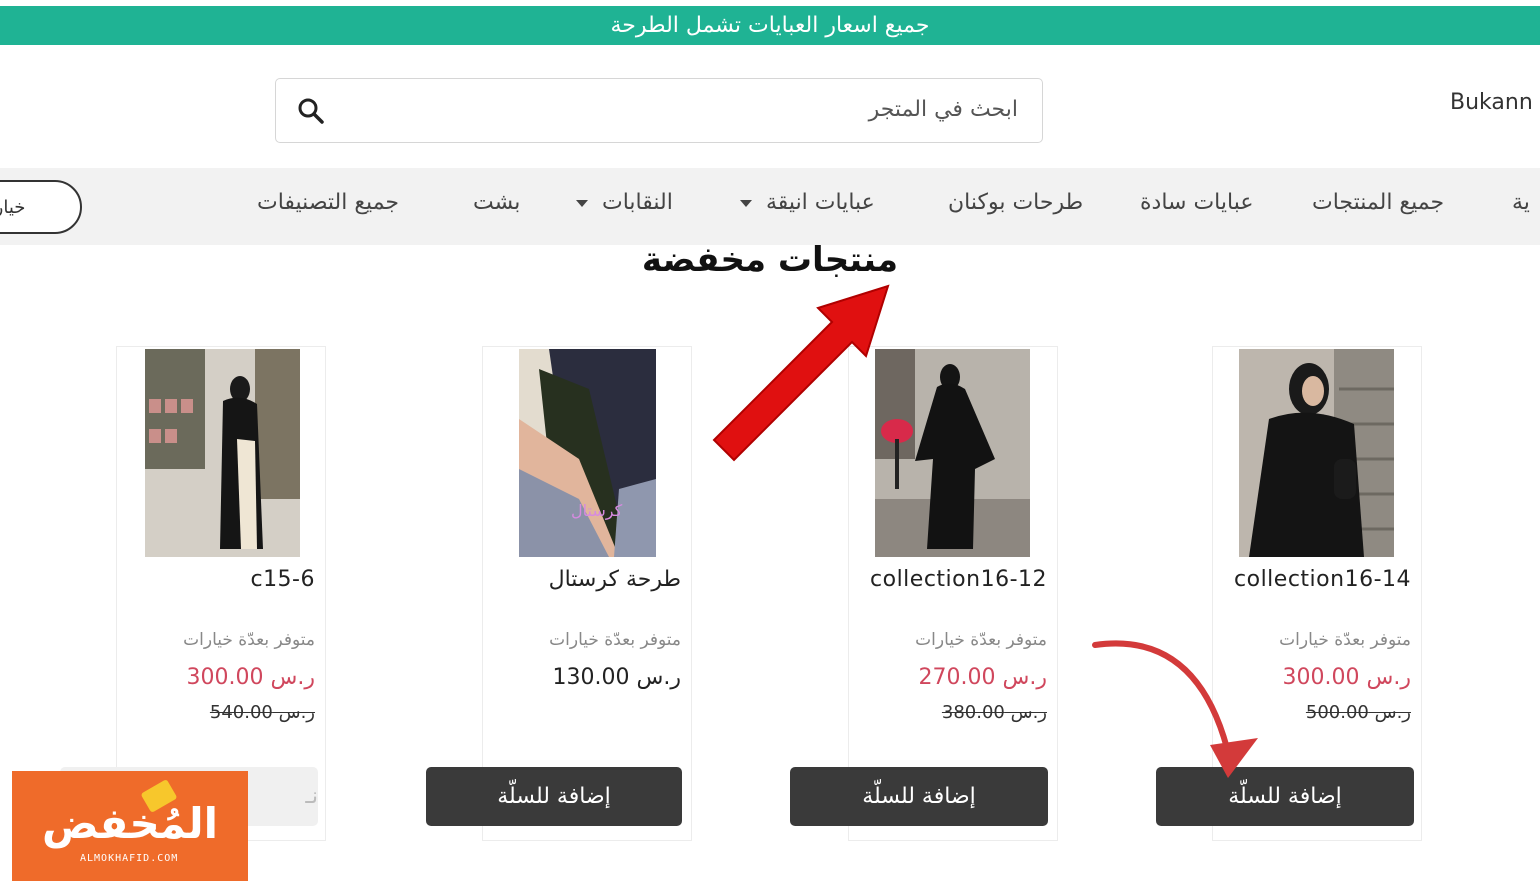  I want to click on product-image: كرستال, so click(587, 453).